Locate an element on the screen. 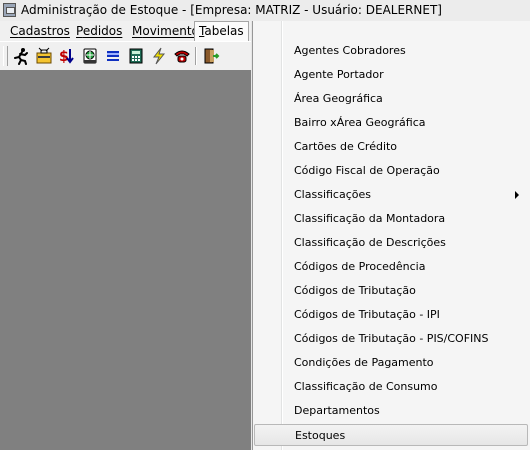  briefcase-icon is located at coordinates (44, 56).